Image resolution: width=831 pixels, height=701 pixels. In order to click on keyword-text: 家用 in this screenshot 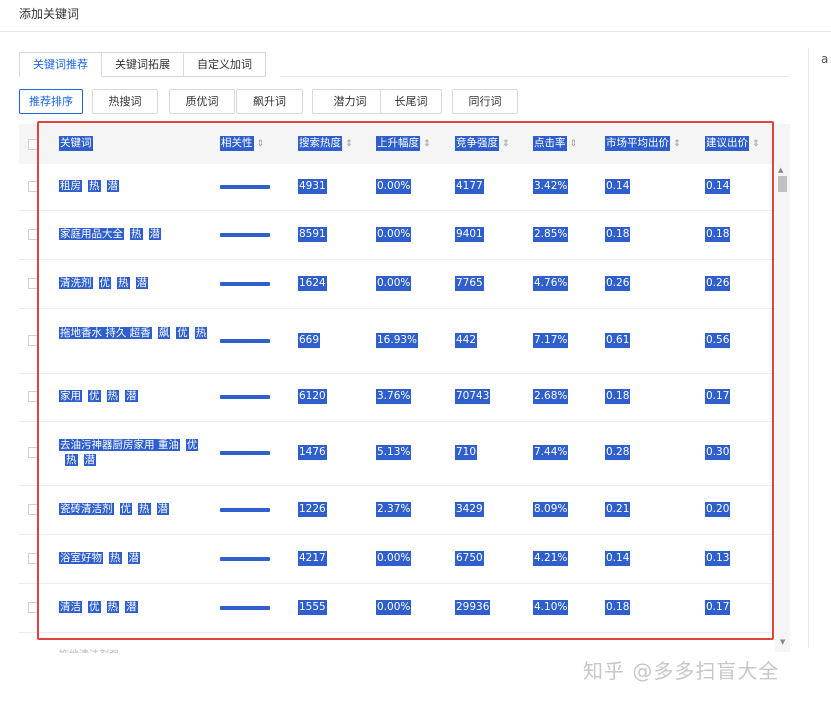, I will do `click(70, 396)`.